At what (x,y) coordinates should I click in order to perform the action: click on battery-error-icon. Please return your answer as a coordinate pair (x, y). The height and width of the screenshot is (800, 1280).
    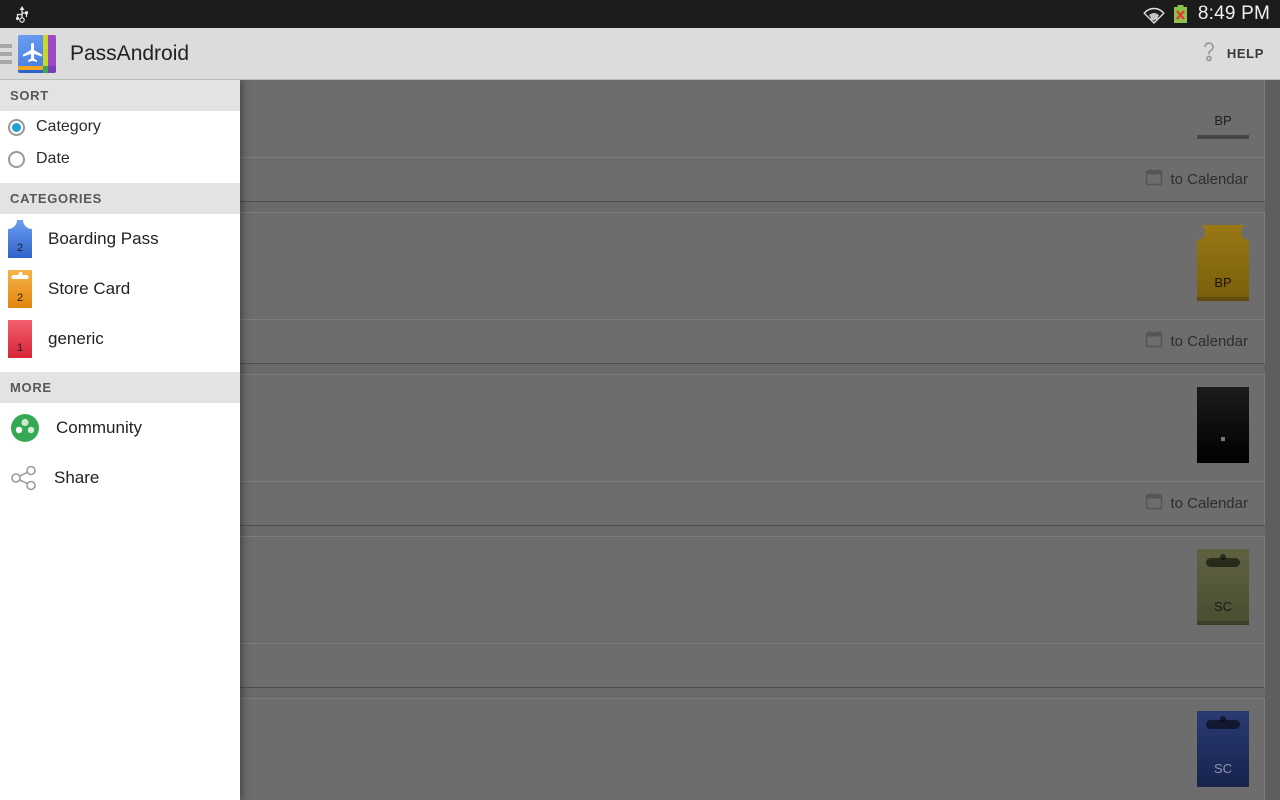
    Looking at the image, I should click on (1180, 14).